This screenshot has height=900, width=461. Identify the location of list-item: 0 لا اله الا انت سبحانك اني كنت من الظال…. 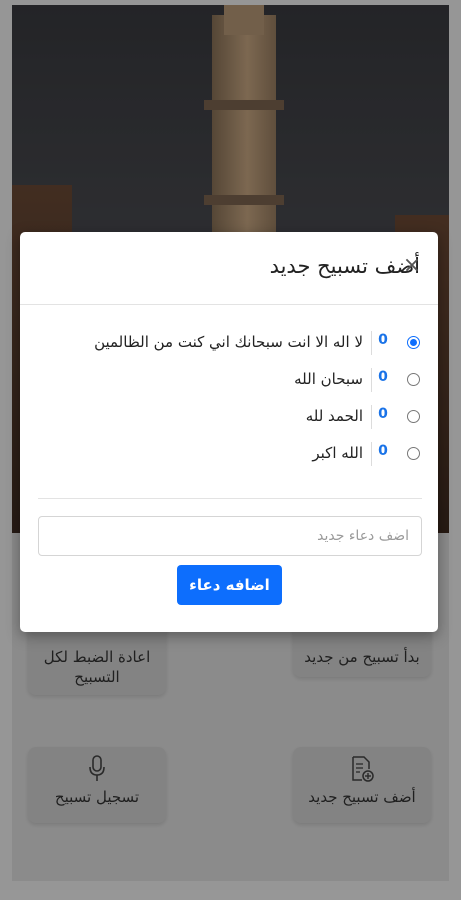
(229, 343).